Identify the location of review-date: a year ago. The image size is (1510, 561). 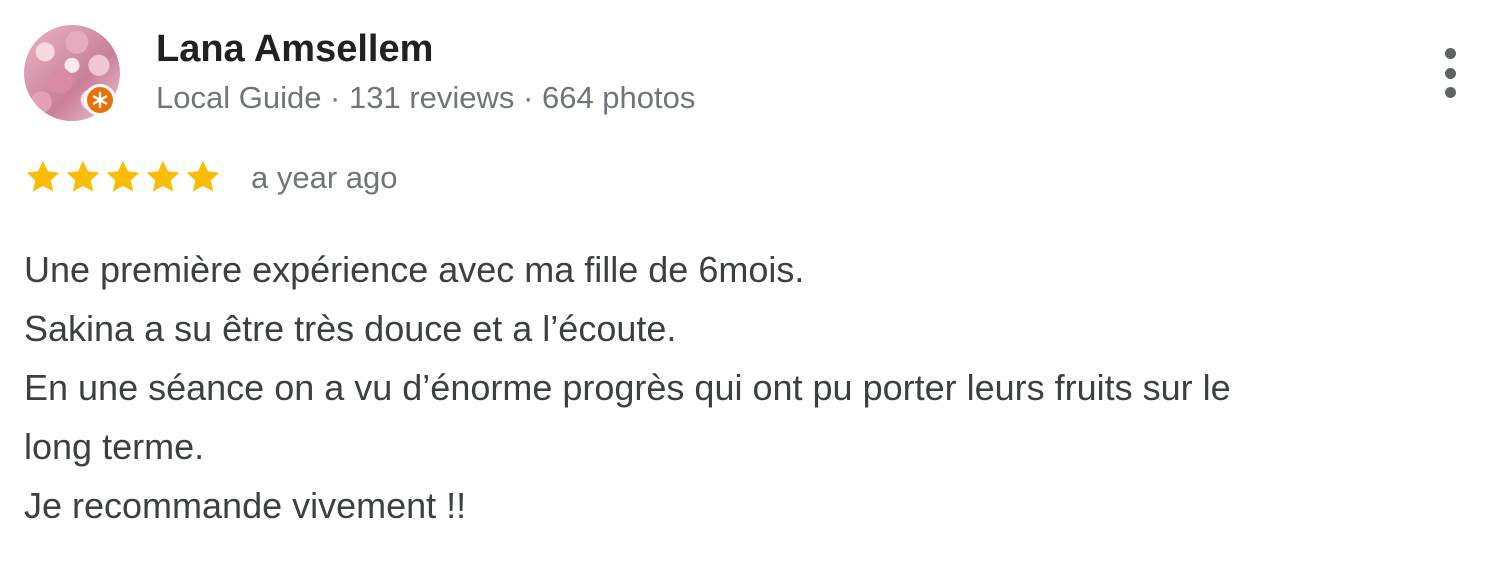
(324, 177).